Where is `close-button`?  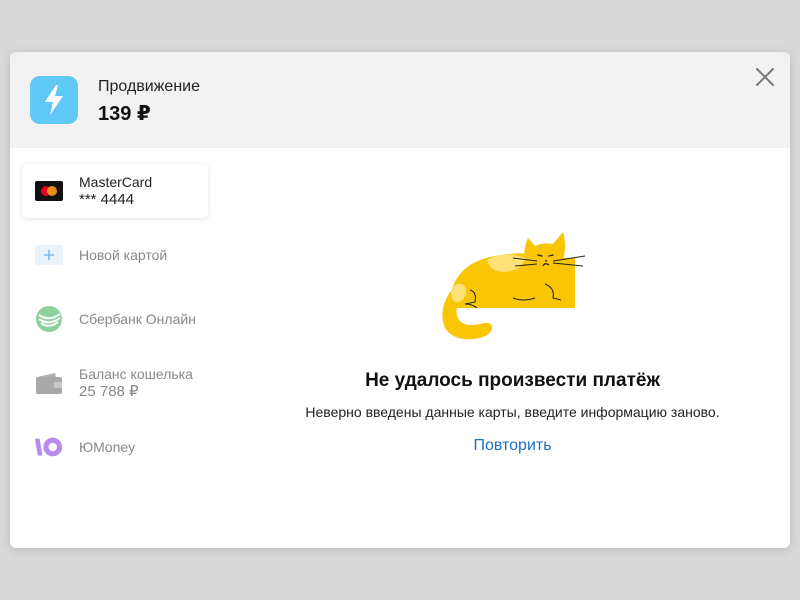
close-button is located at coordinates (765, 77).